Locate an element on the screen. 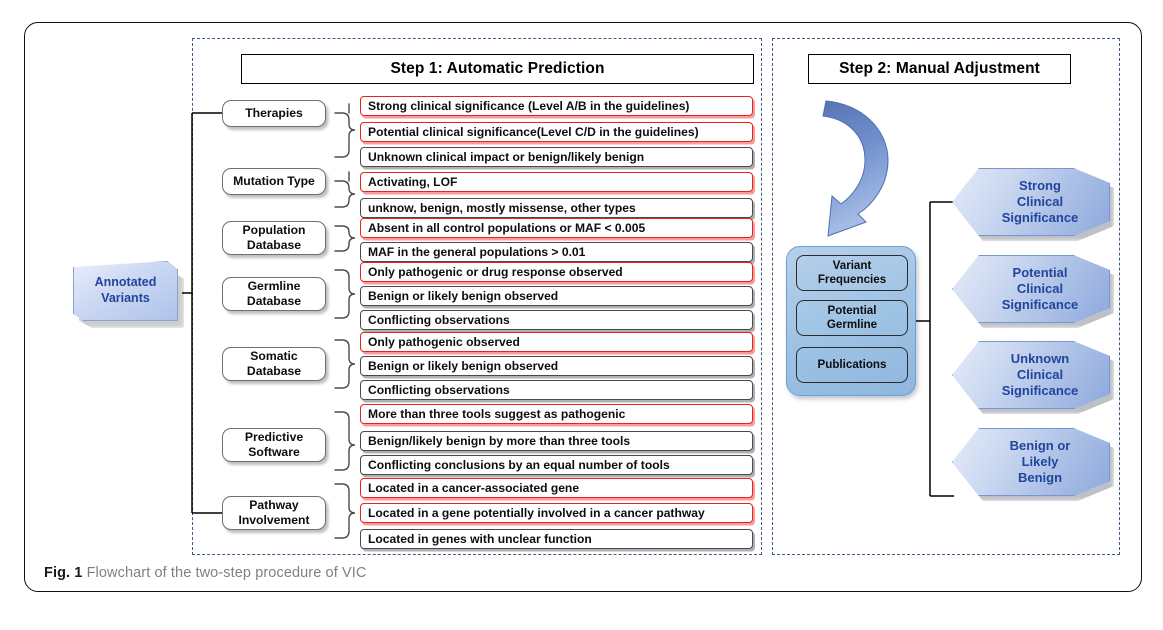 The height and width of the screenshot is (630, 1163). option-row: Located in genes with unclear function is located at coordinates (556, 539).